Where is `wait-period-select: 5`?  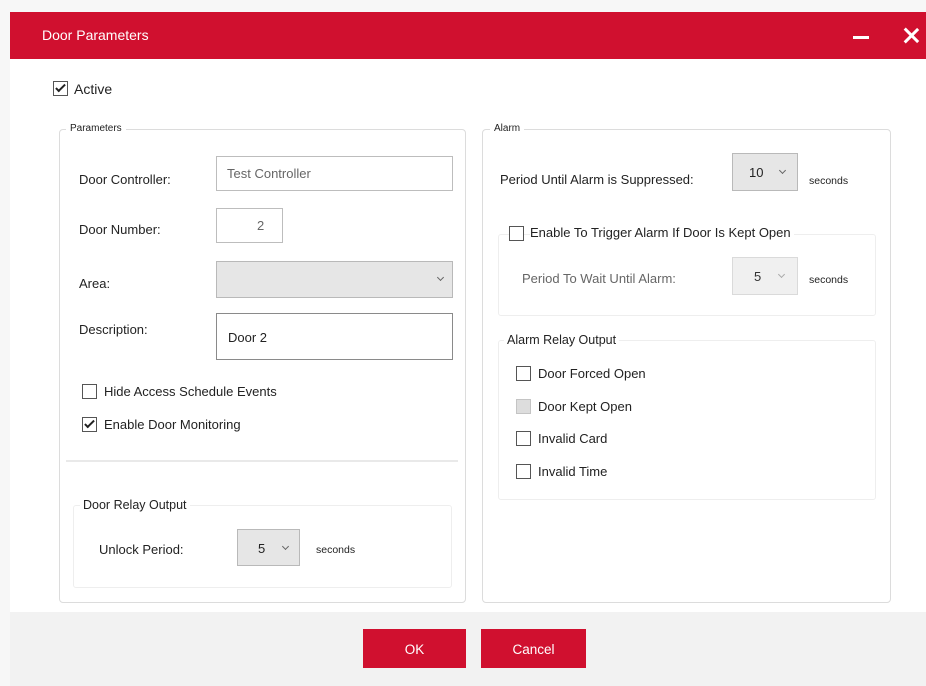
wait-period-select: 5 is located at coordinates (765, 276).